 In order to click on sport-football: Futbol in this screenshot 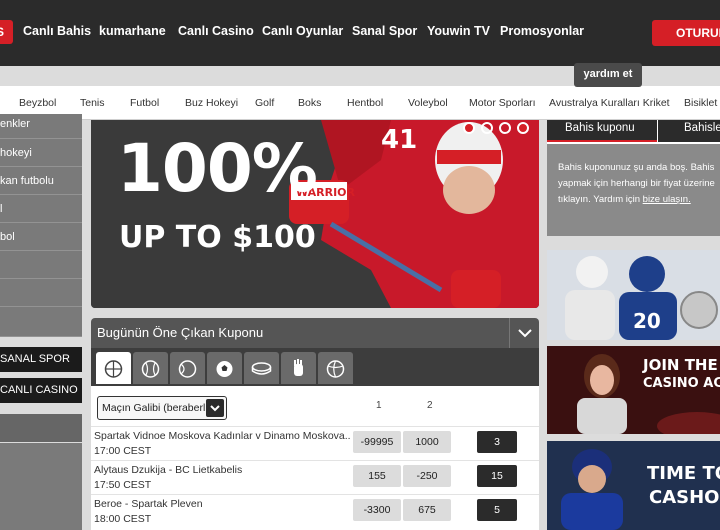, I will do `click(144, 103)`.